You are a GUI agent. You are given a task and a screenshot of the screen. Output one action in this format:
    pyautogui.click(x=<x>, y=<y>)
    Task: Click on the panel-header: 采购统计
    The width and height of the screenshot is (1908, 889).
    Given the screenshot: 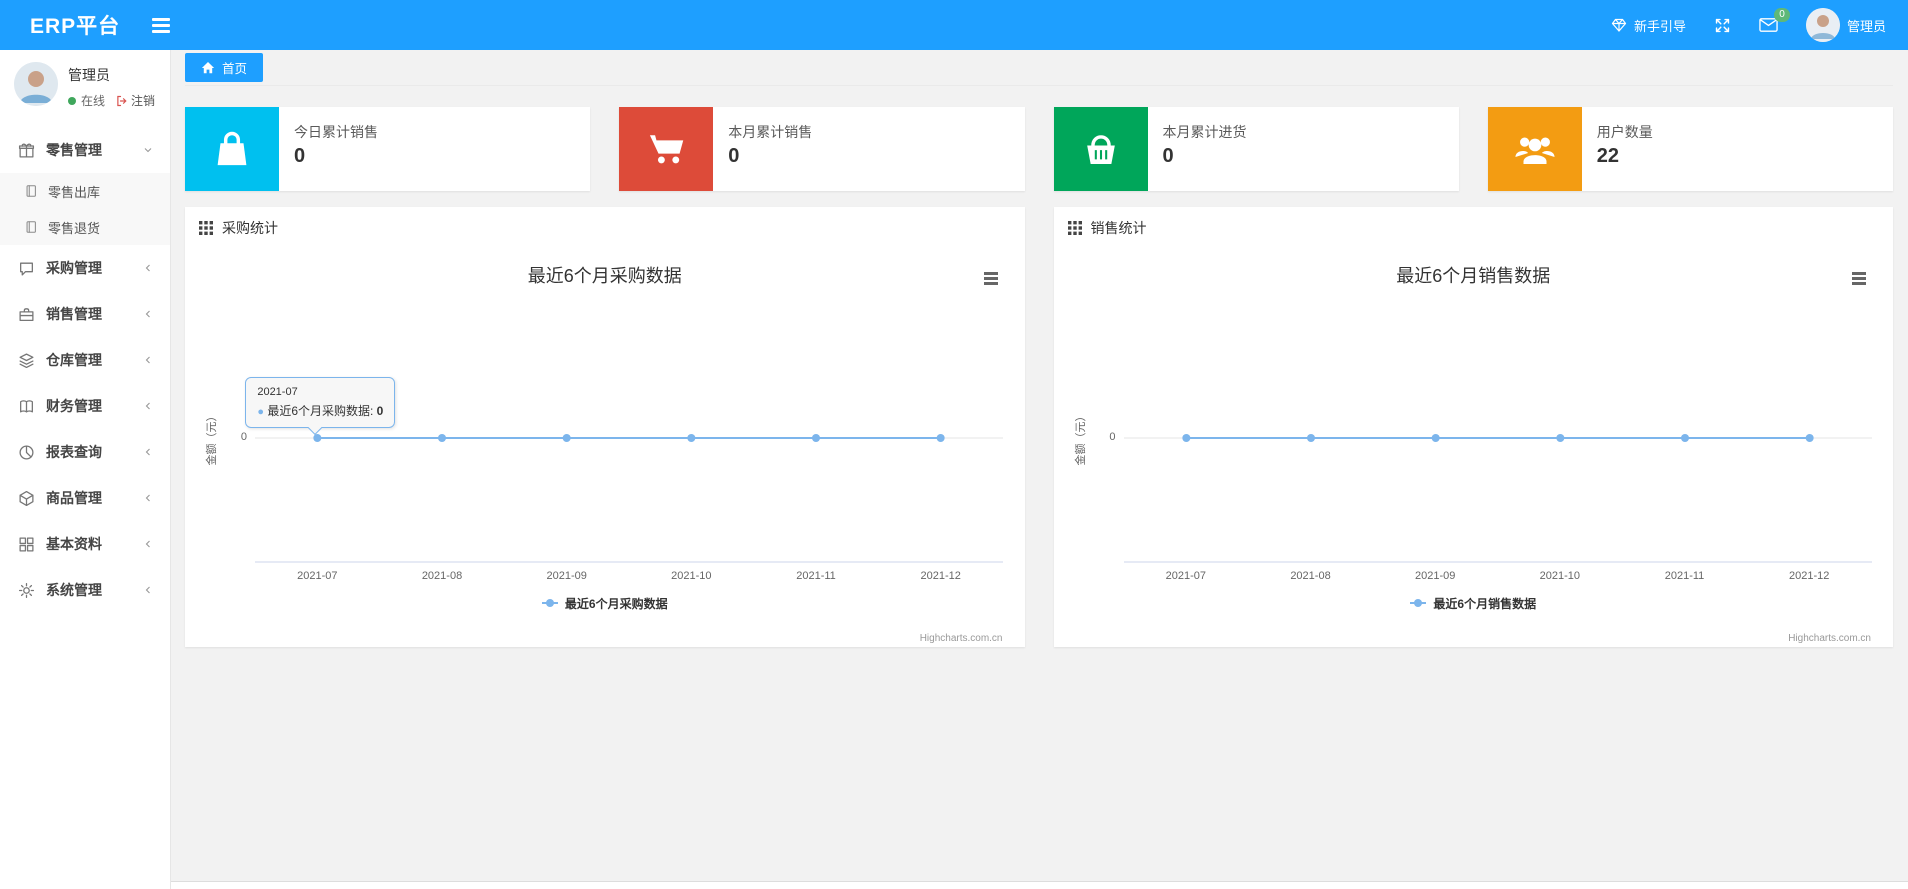 What is the action you would take?
    pyautogui.click(x=605, y=228)
    